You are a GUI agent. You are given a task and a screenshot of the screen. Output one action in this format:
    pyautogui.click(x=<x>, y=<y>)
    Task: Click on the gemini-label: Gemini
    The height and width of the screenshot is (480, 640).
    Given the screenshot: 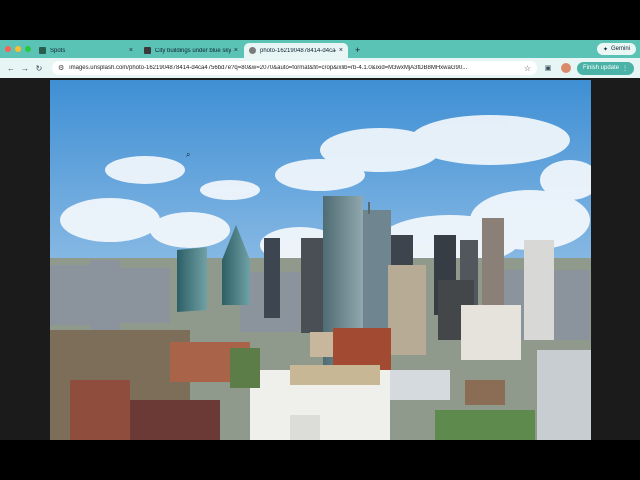 What is the action you would take?
    pyautogui.click(x=620, y=49)
    